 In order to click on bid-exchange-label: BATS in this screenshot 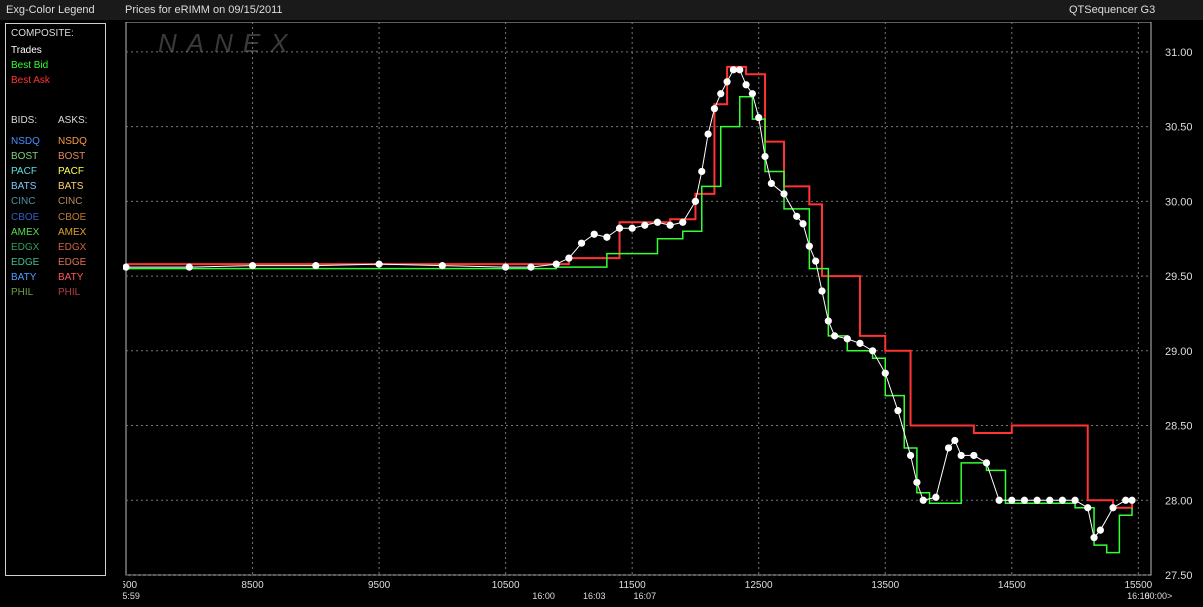, I will do `click(24, 187)`.